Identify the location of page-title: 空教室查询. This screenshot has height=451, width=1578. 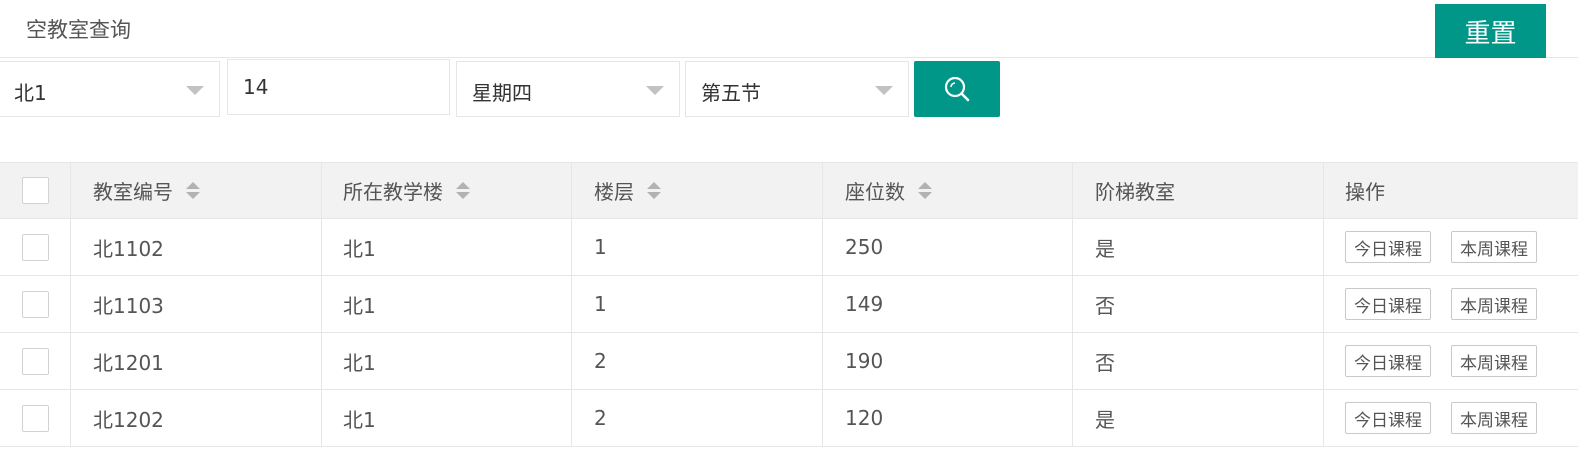
(78, 30).